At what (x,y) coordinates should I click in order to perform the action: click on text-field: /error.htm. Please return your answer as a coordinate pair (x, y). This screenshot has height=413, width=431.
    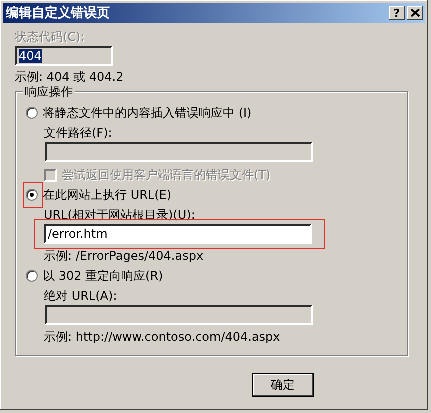
    Looking at the image, I should click on (178, 234).